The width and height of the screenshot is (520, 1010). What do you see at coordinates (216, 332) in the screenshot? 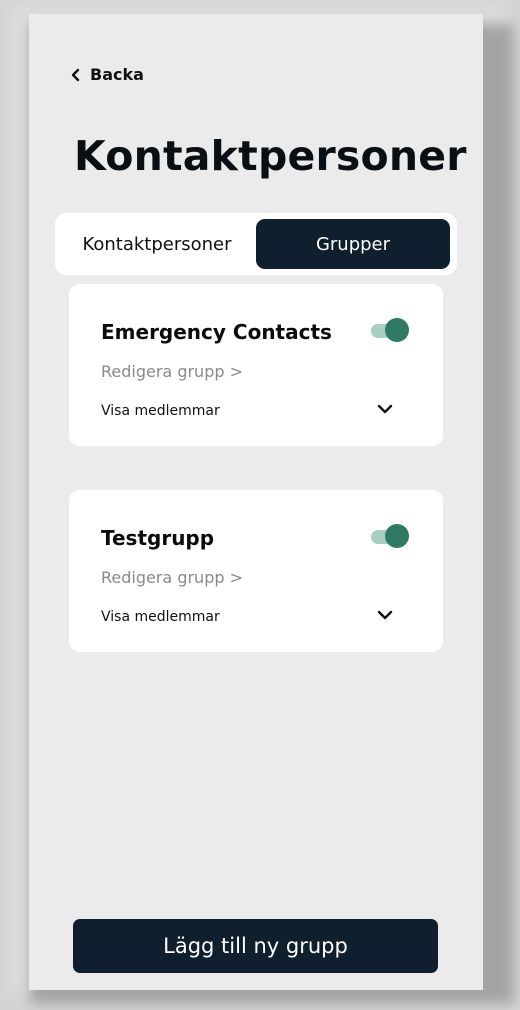
I see `group-name: Emergency Contacts` at bounding box center [216, 332].